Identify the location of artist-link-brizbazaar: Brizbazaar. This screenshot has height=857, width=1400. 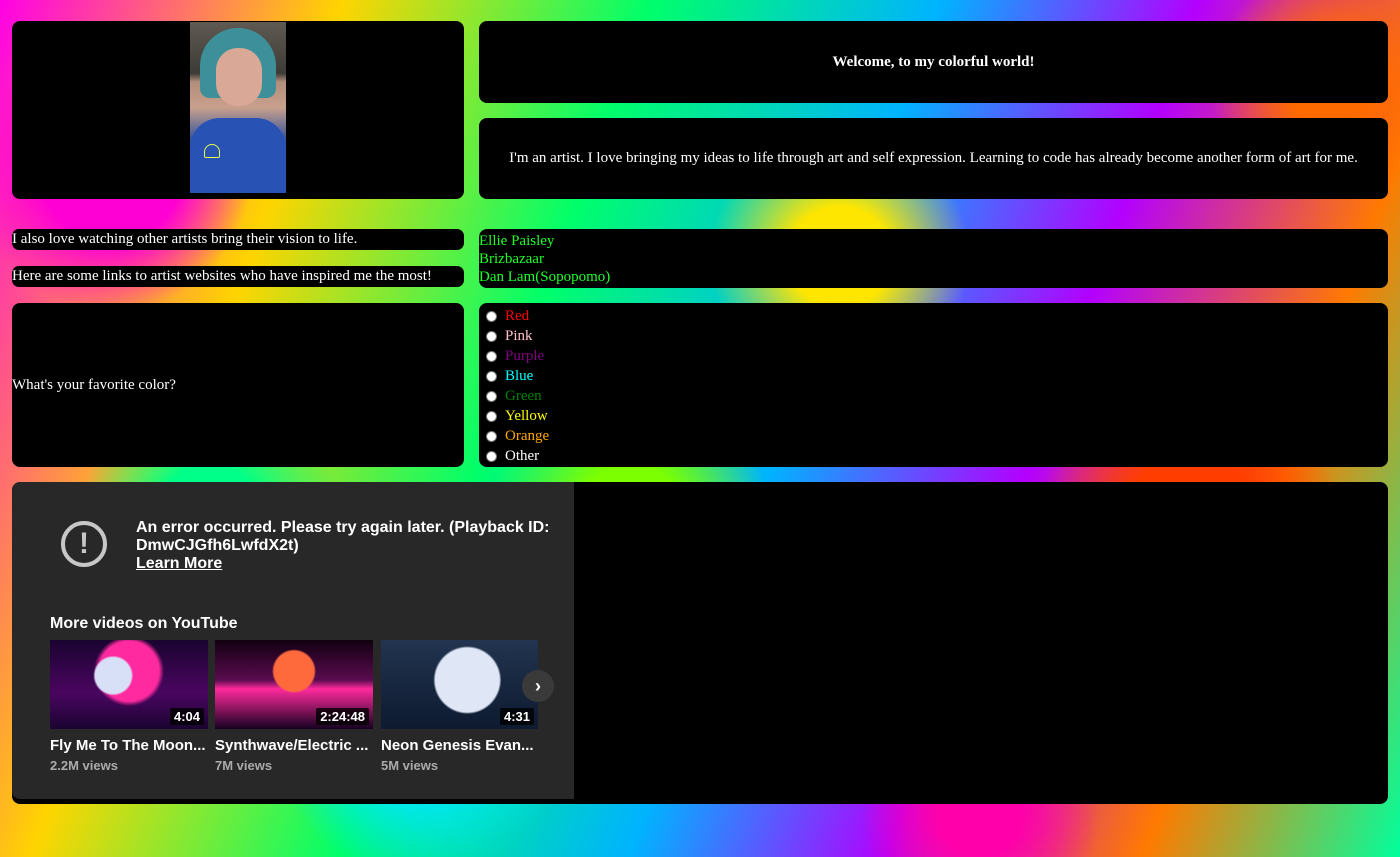
(933, 259).